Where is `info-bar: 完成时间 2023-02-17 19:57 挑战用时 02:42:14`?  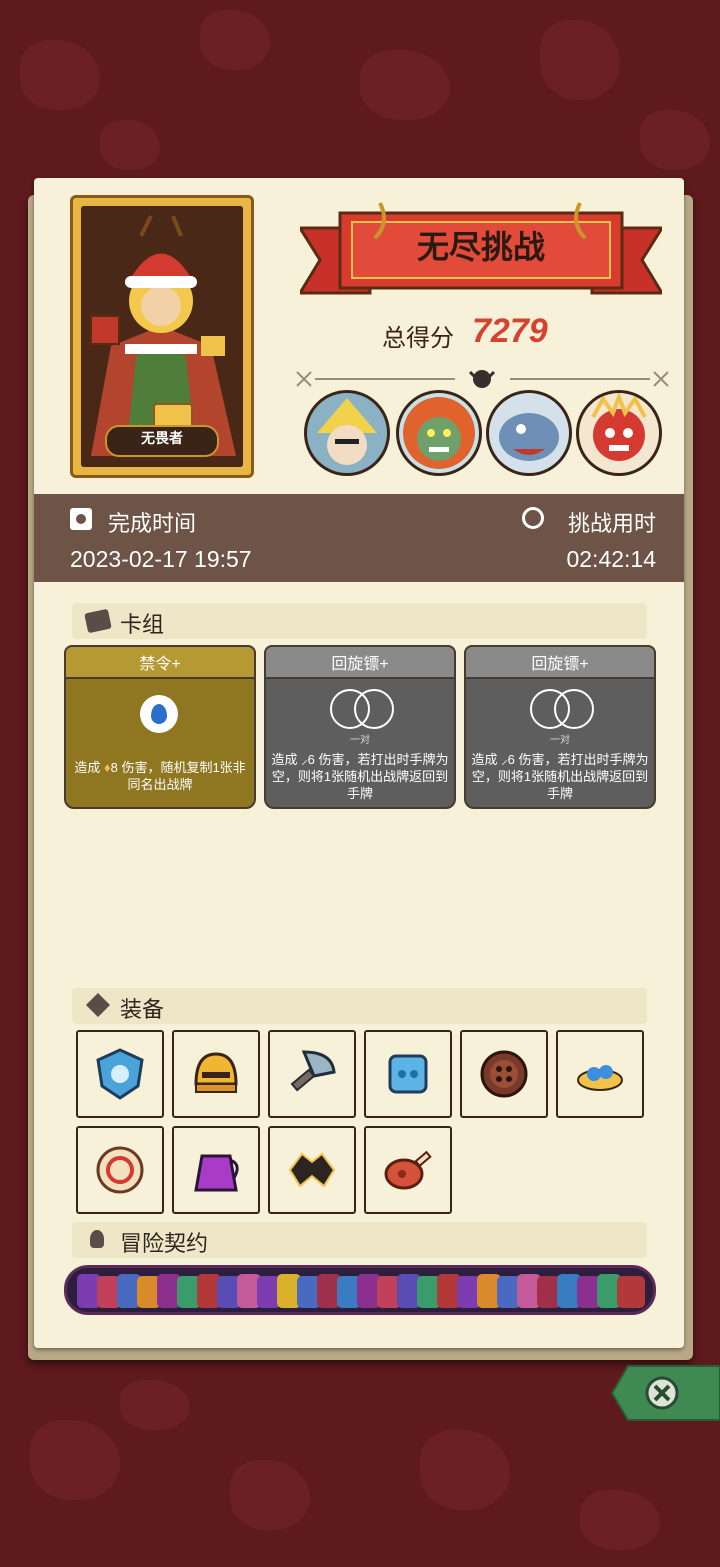 info-bar: 完成时间 2023-02-17 19:57 挑战用时 02:42:14 is located at coordinates (359, 538).